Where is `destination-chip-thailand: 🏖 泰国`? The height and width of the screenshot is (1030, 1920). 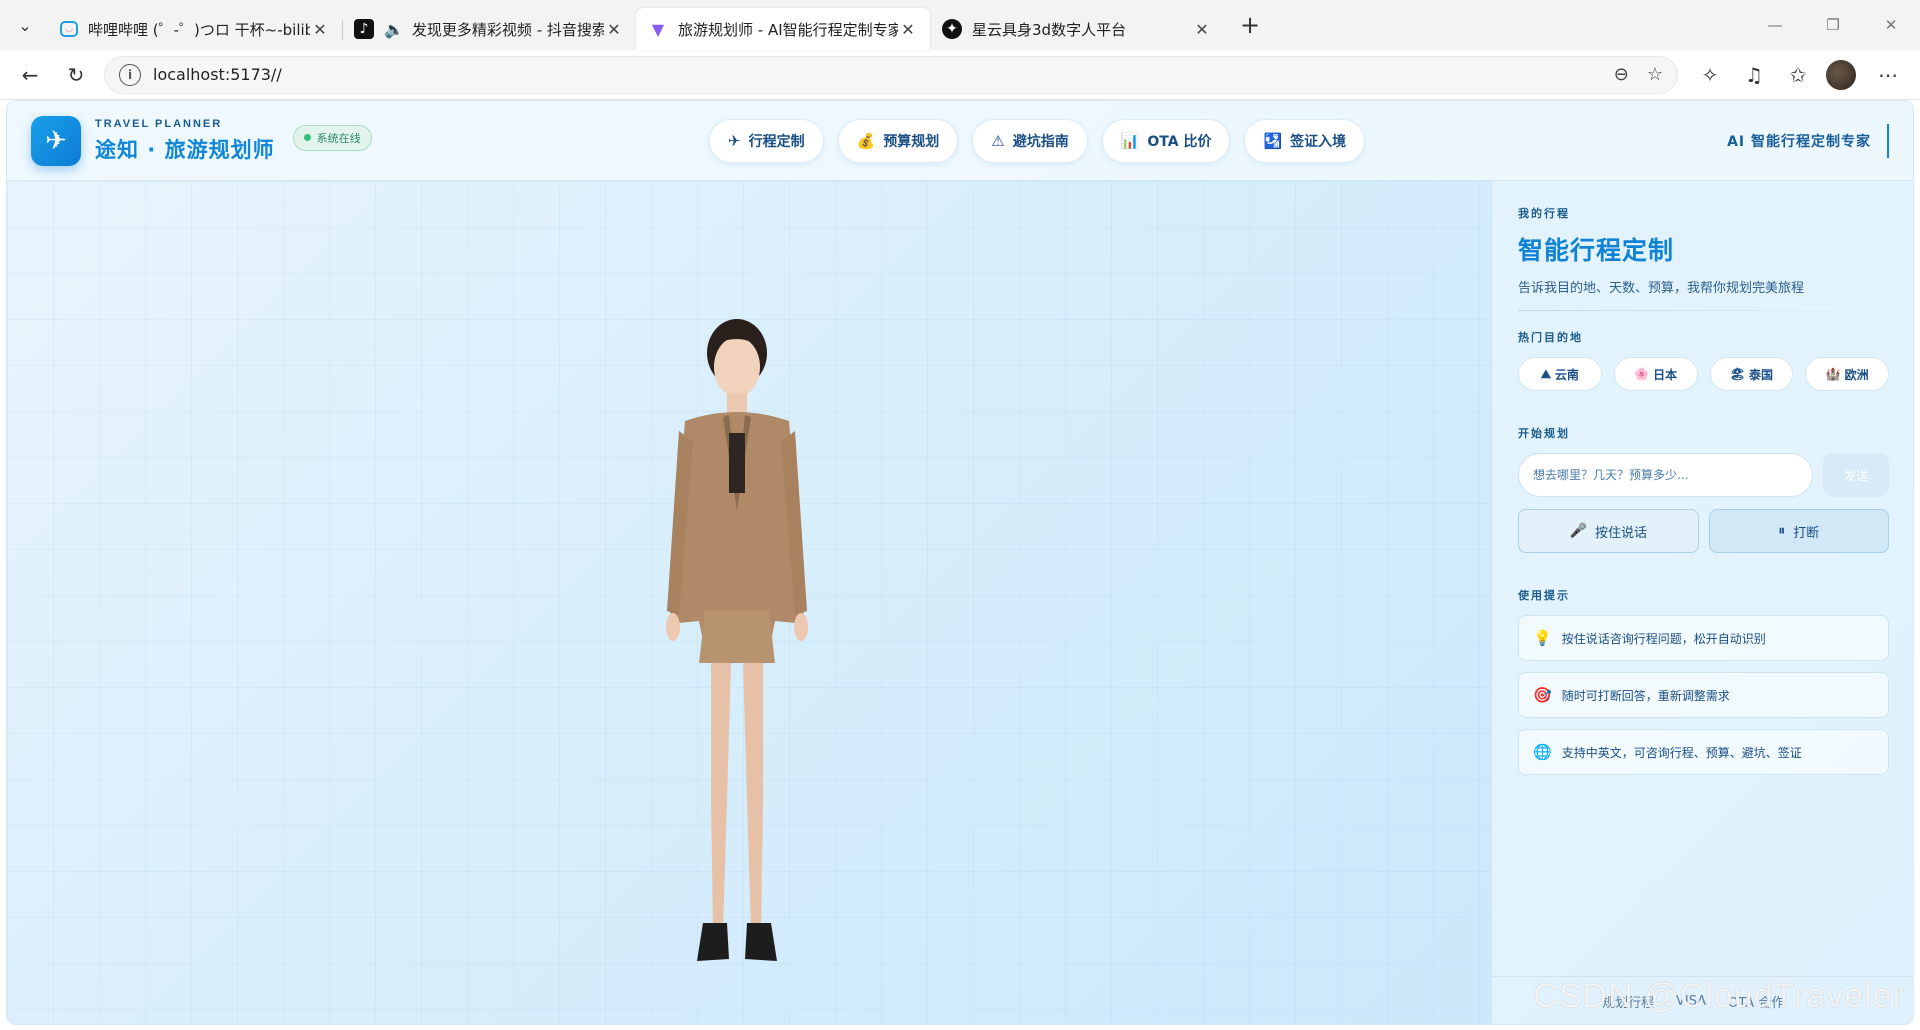
destination-chip-thailand: 🏖 泰国 is located at coordinates (1751, 374).